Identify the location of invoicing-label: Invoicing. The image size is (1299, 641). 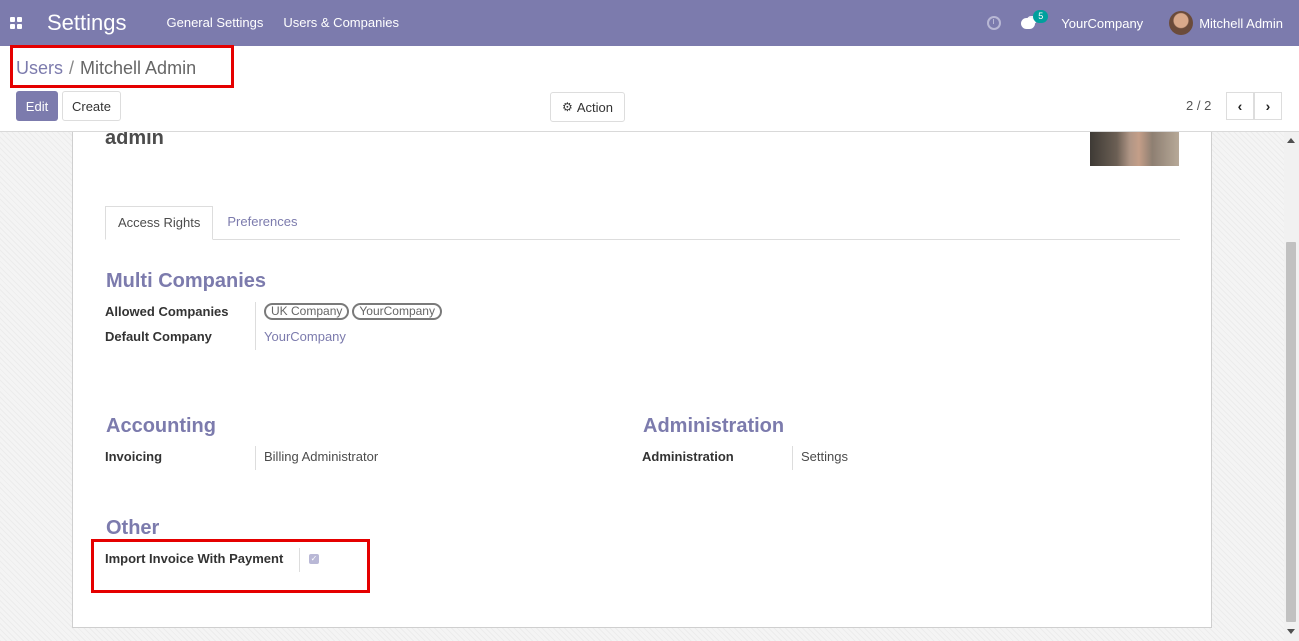
(134, 456).